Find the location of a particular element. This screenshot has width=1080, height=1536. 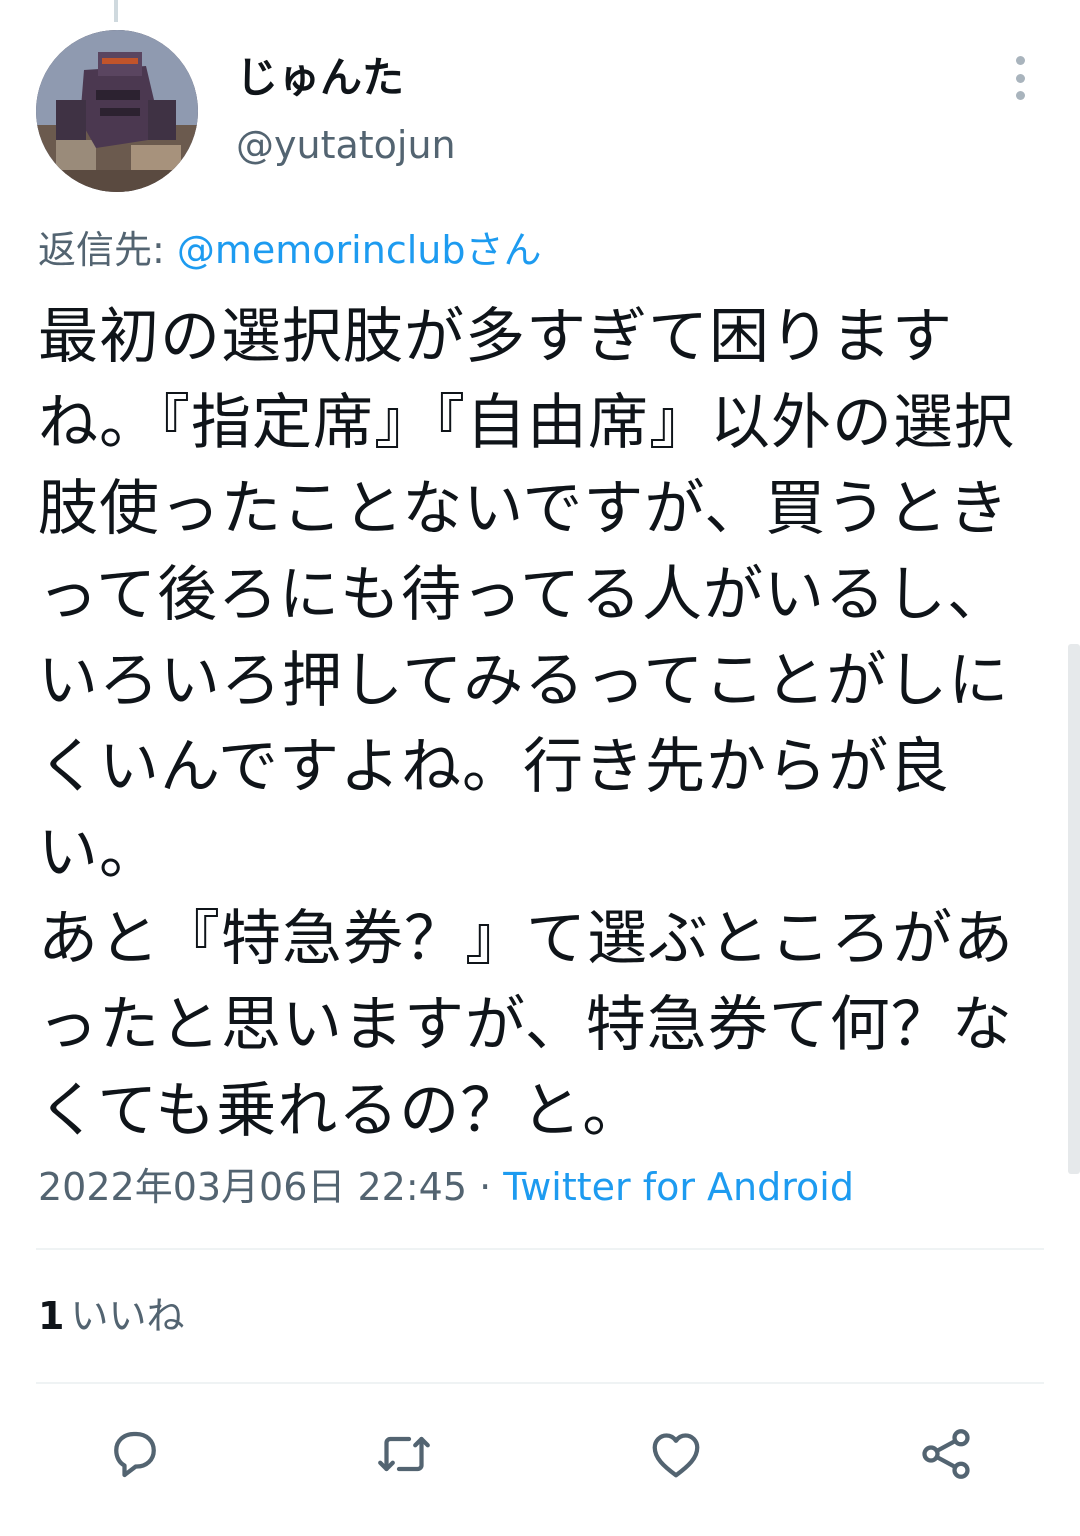

tweet-meta: 2022年03月06日 22:45 · Twitter for Android is located at coordinates (446, 1187).